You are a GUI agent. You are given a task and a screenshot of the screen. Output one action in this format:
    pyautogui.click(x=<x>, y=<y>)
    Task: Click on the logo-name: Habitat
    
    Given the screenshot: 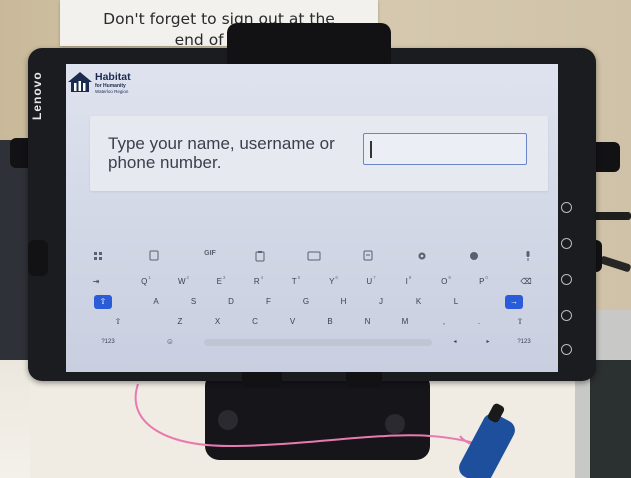 What is the action you would take?
    pyautogui.click(x=113, y=77)
    